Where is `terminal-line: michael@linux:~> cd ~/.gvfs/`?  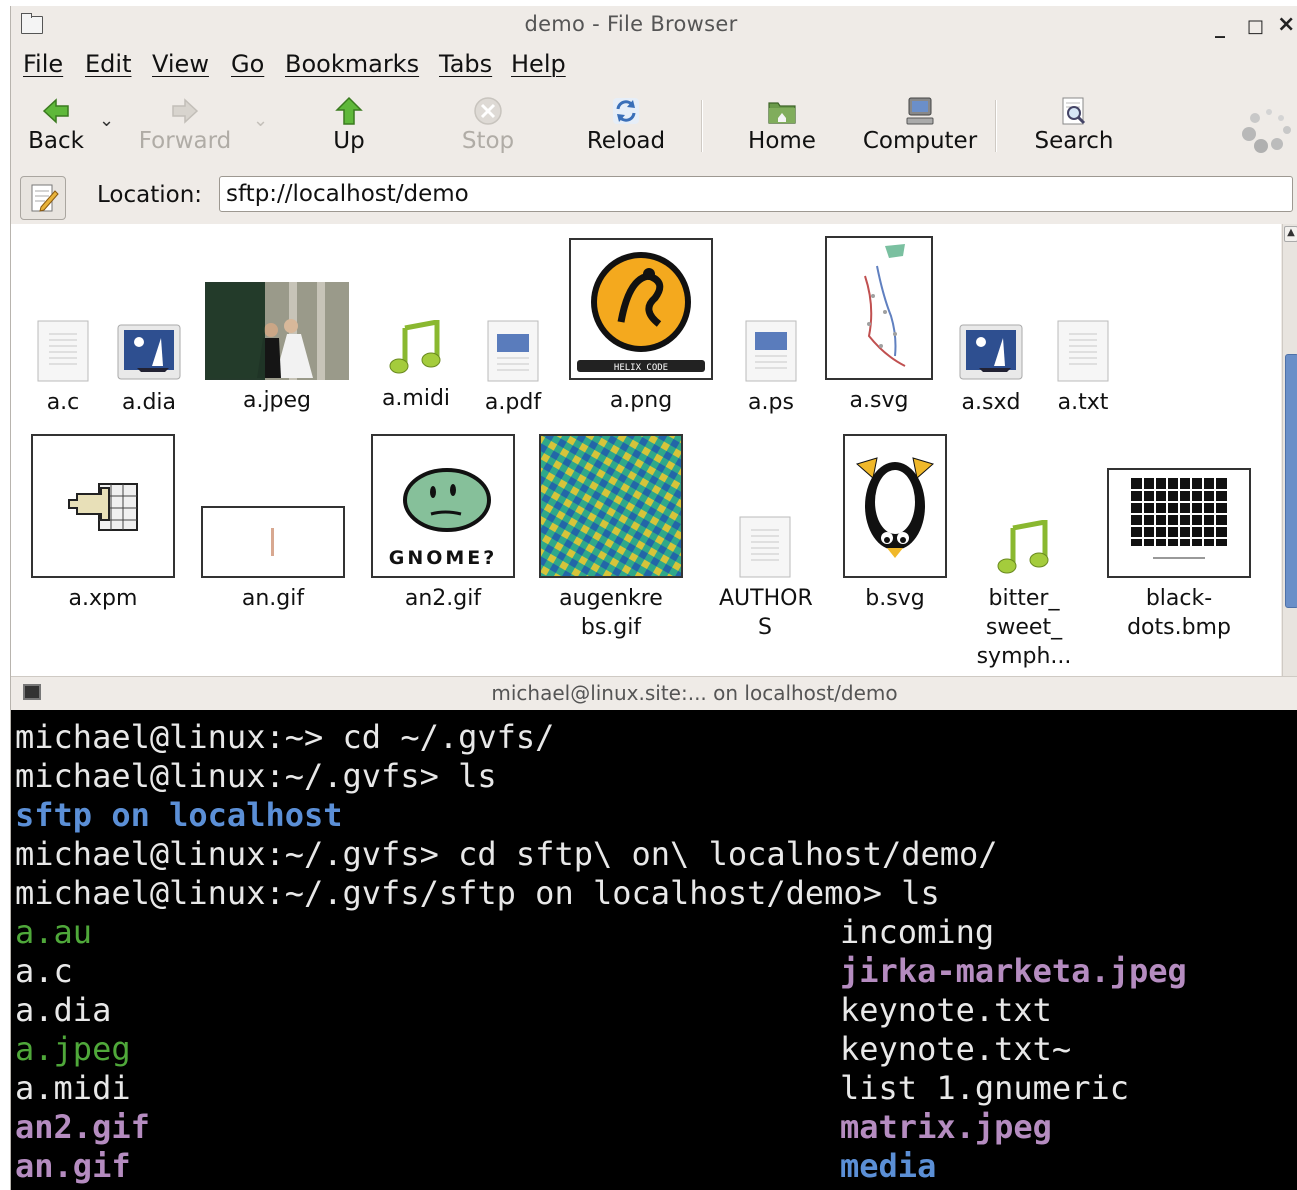
terminal-line: michael@linux:~> cd ~/.gvfs/ is located at coordinates (285, 737).